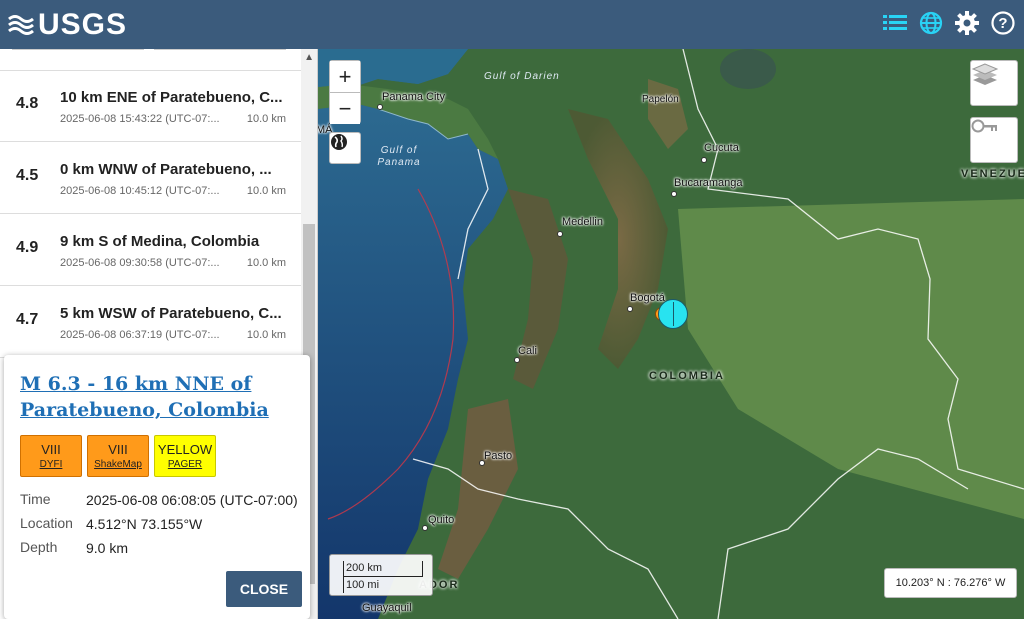  What do you see at coordinates (345, 108) in the screenshot?
I see `zoom-out-button: −` at bounding box center [345, 108].